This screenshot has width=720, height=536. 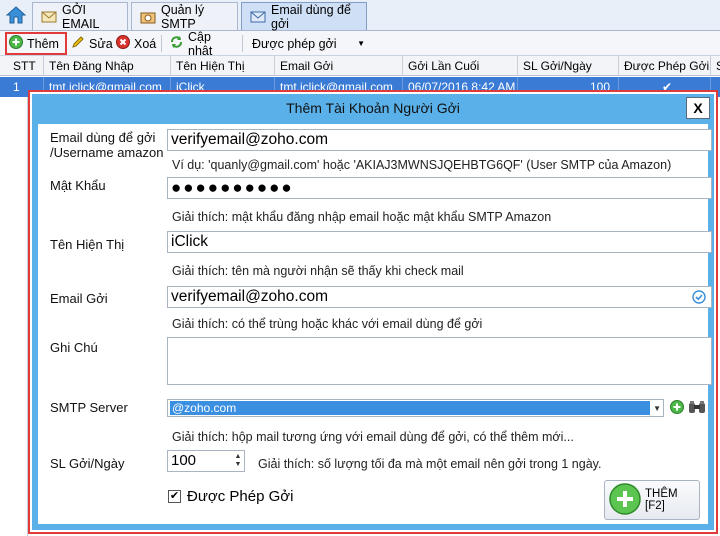 I want to click on column-header: Tên Hiện Thị, so click(x=223, y=66).